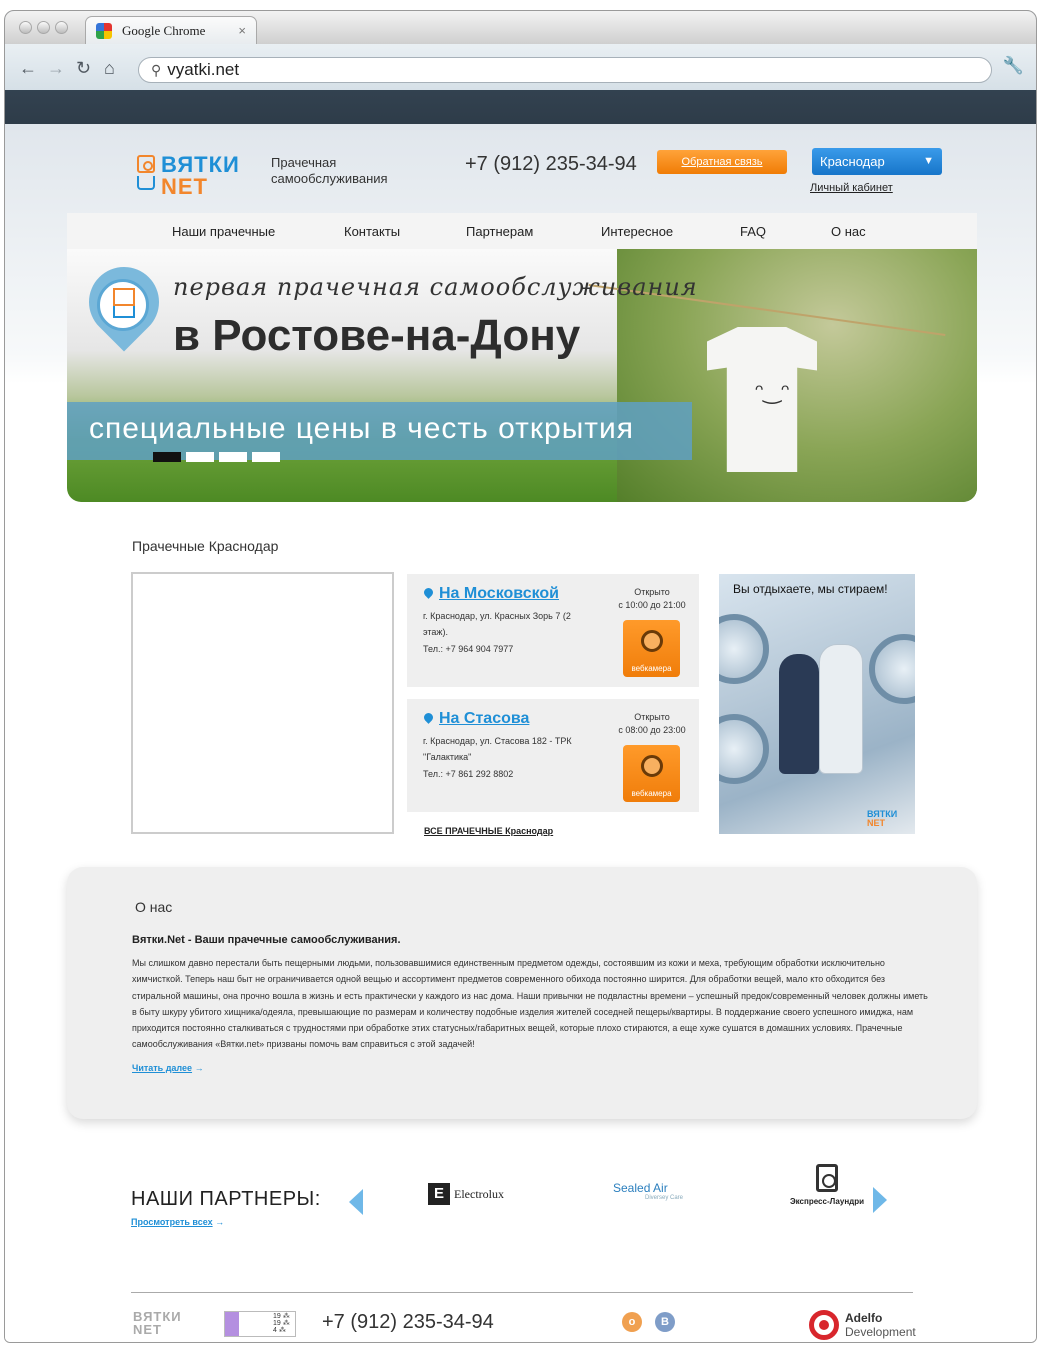  Describe the element at coordinates (146, 164) in the screenshot. I see `washer-logo-icon` at that location.